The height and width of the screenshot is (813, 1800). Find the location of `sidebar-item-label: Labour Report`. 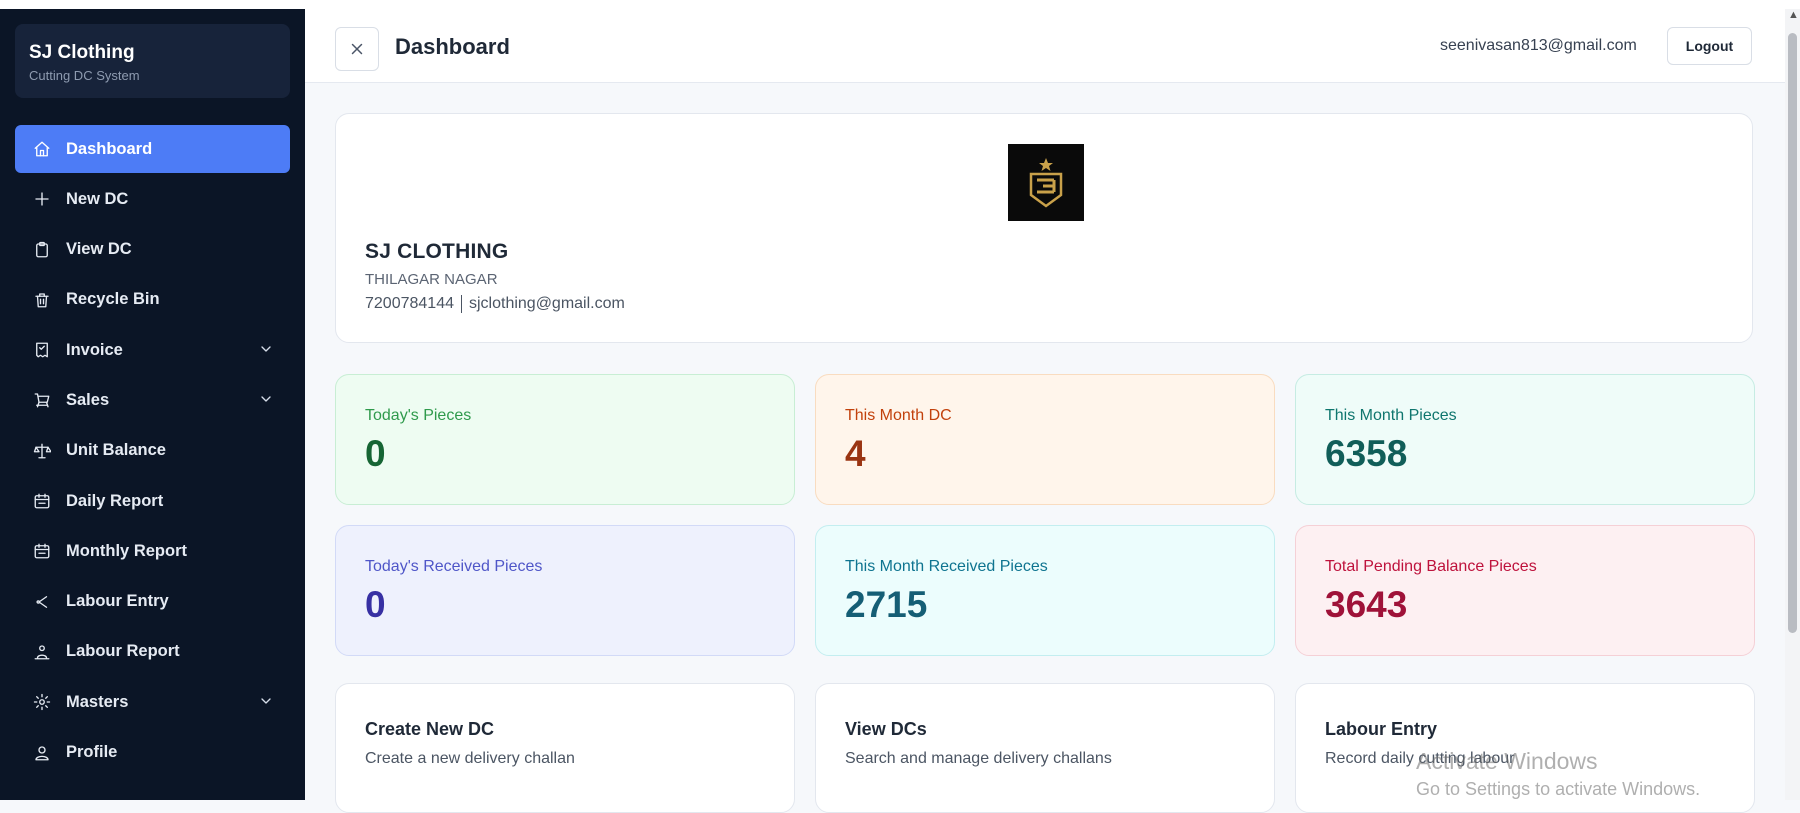

sidebar-item-label: Labour Report is located at coordinates (123, 651).